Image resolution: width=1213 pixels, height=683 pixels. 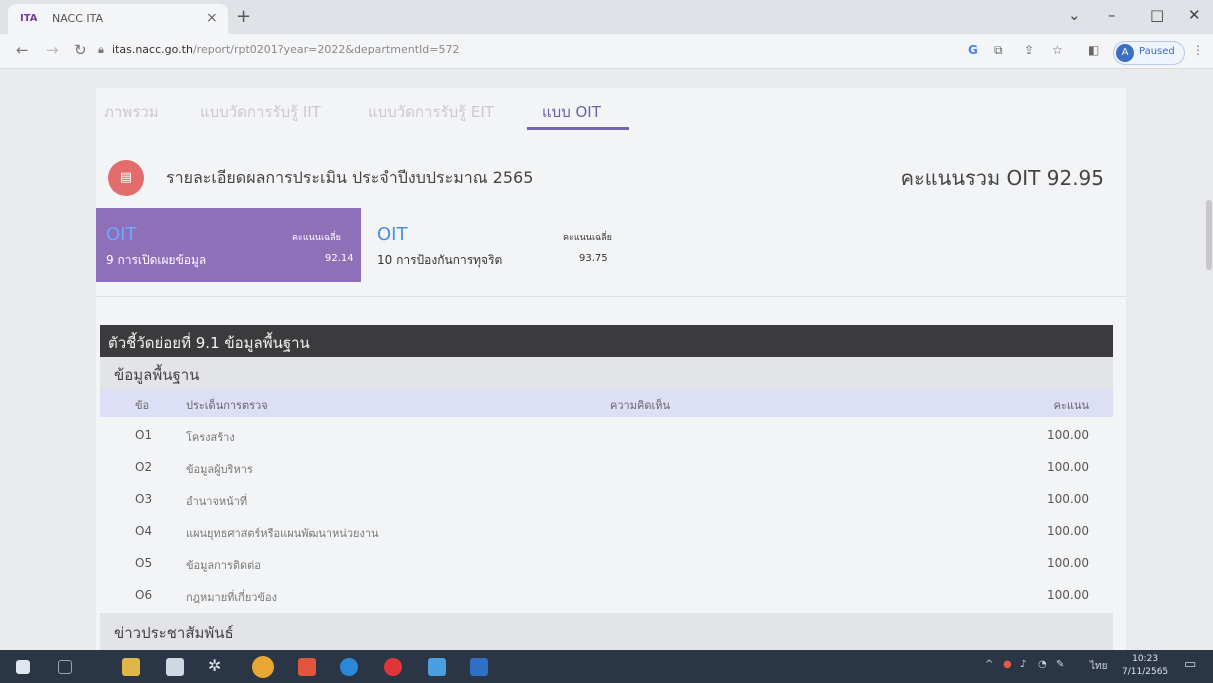 What do you see at coordinates (80, 50) in the screenshot?
I see `reload-icon: ↻` at bounding box center [80, 50].